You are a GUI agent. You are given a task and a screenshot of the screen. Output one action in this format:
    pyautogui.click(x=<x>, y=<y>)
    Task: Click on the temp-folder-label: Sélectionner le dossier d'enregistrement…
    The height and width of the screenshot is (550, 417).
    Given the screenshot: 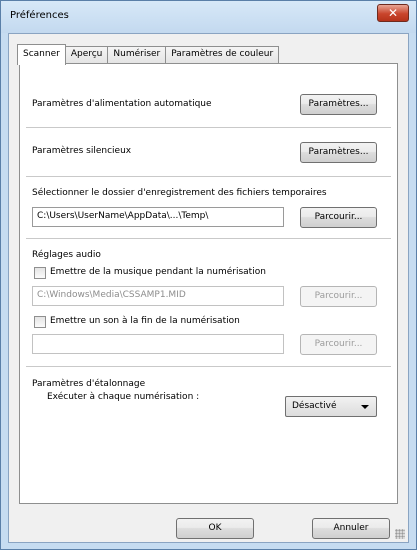 What is the action you would take?
    pyautogui.click(x=179, y=193)
    